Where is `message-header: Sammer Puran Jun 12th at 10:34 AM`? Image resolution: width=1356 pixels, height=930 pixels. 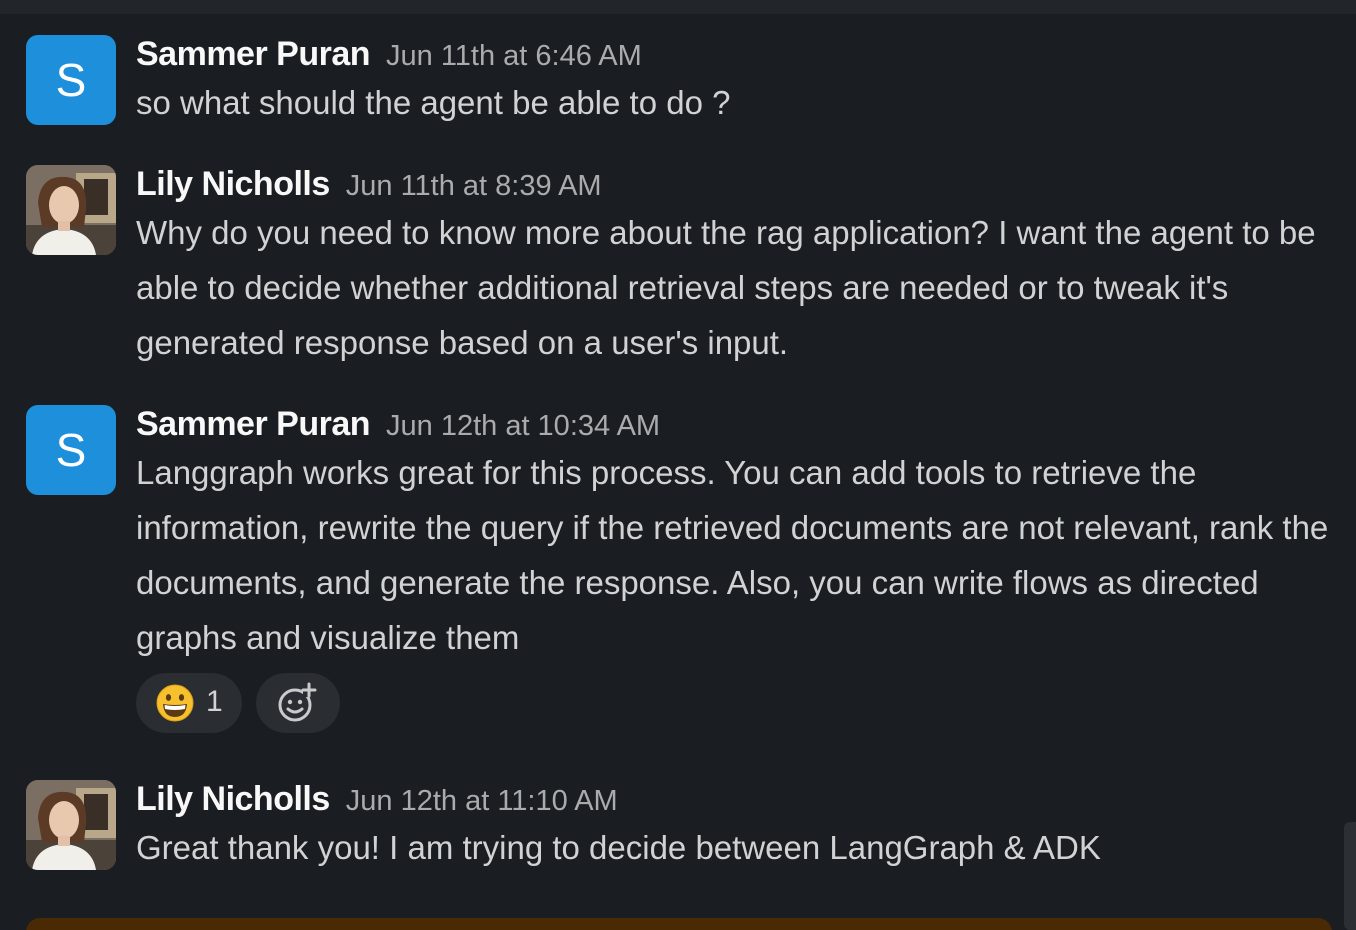 message-header: Sammer Puran Jun 12th at 10:34 AM is located at coordinates (736, 425).